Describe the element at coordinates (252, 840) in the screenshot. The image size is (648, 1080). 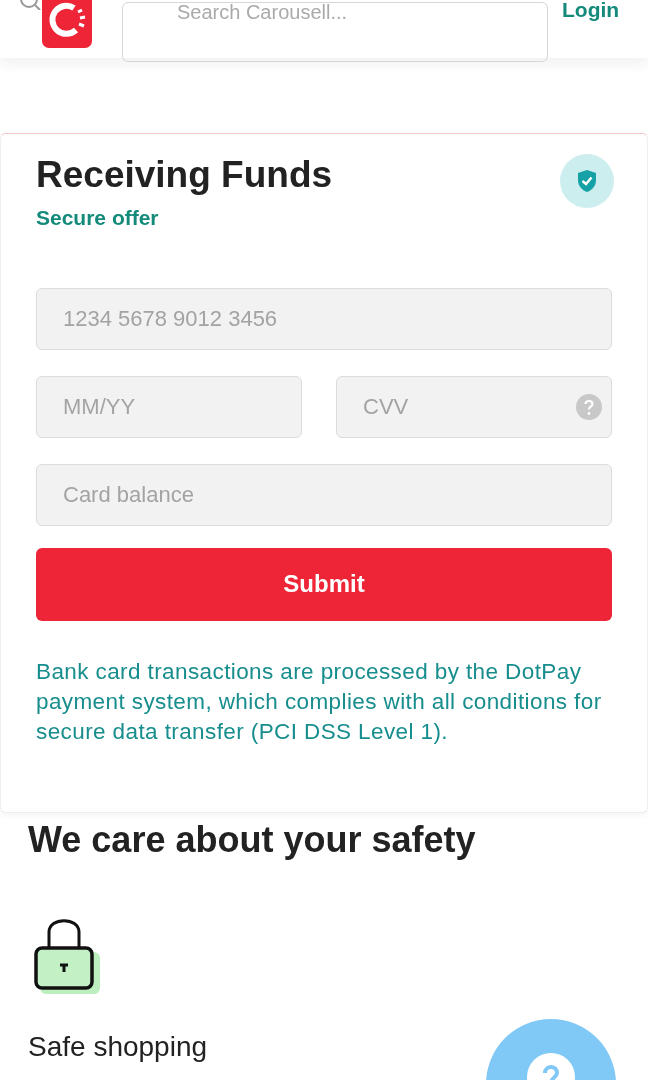
I see `safety-heading: We care about your safety` at that location.